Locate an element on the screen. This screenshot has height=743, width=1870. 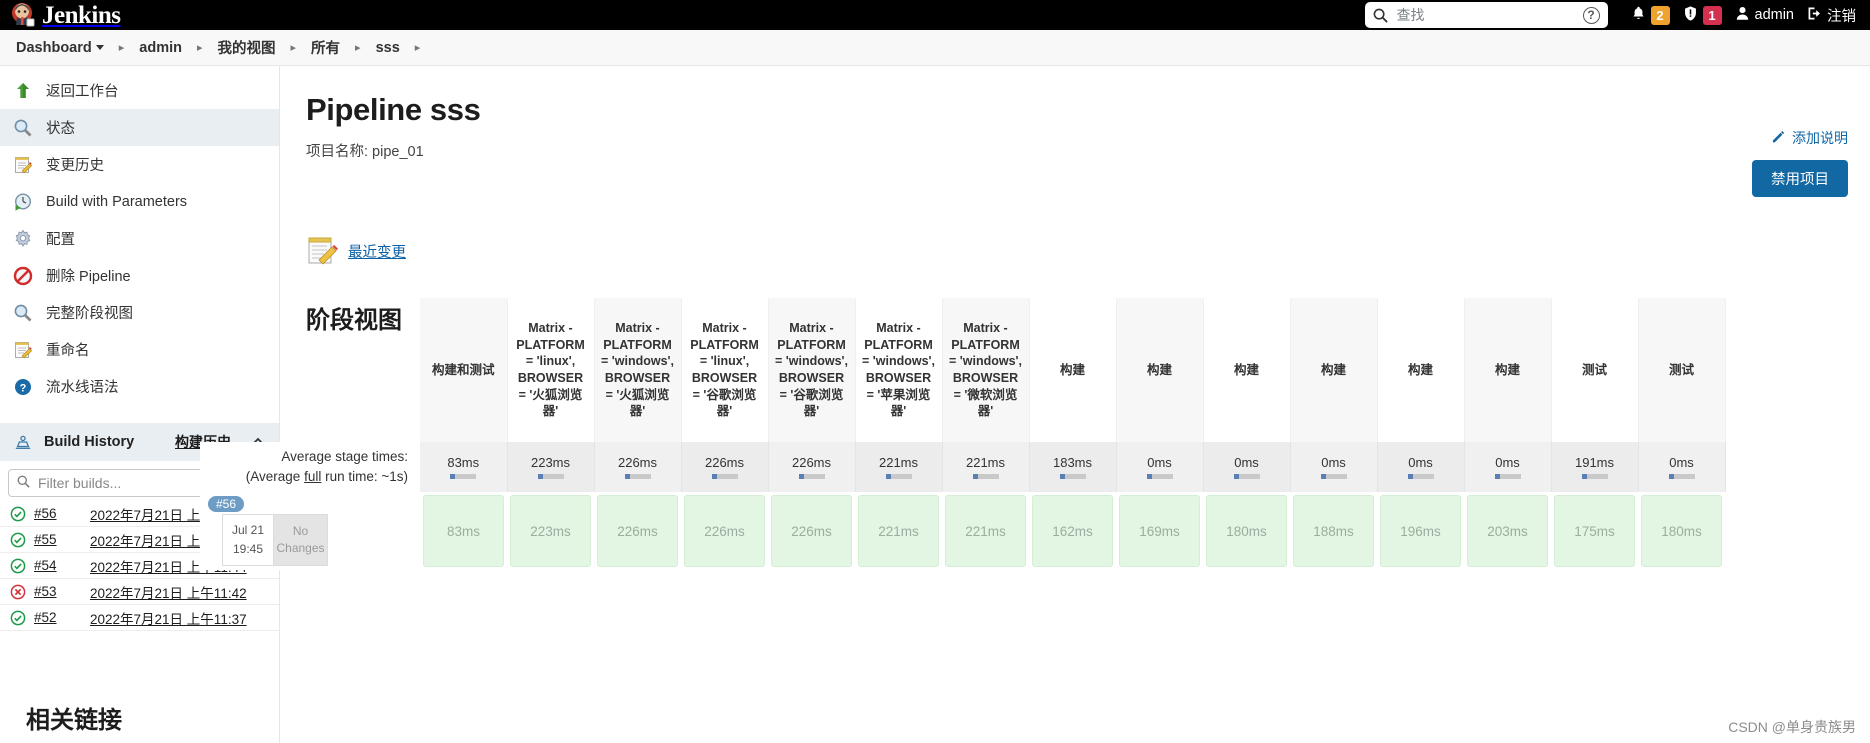
up-arrow-icon is located at coordinates (23, 91).